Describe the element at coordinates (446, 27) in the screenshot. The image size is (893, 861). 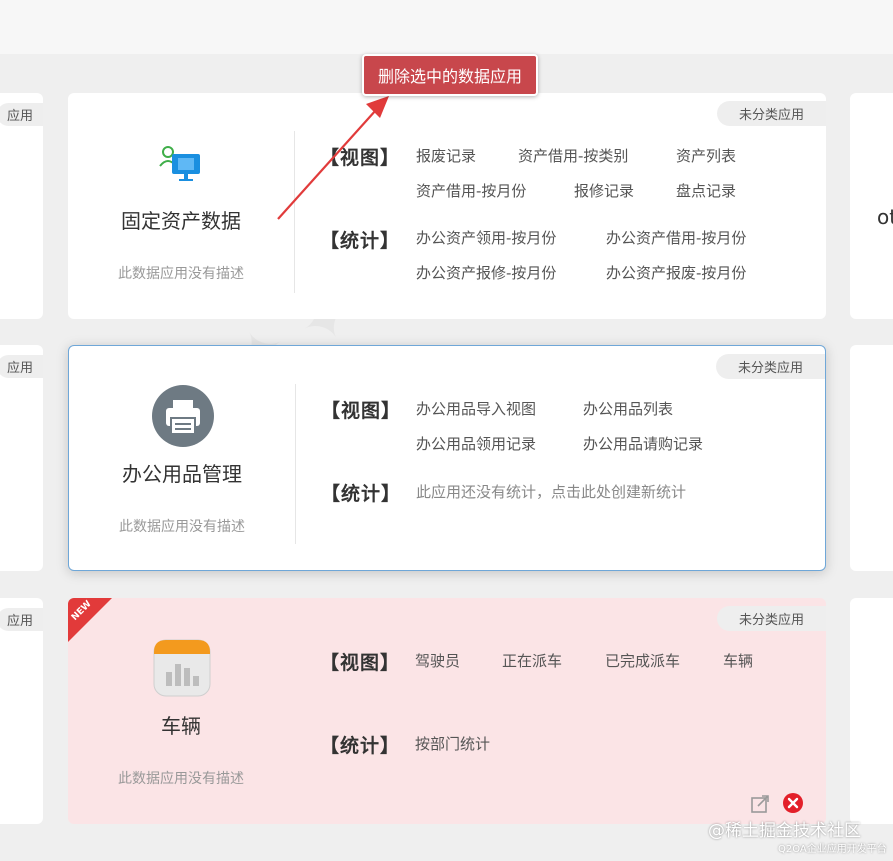
I see `top-bar` at that location.